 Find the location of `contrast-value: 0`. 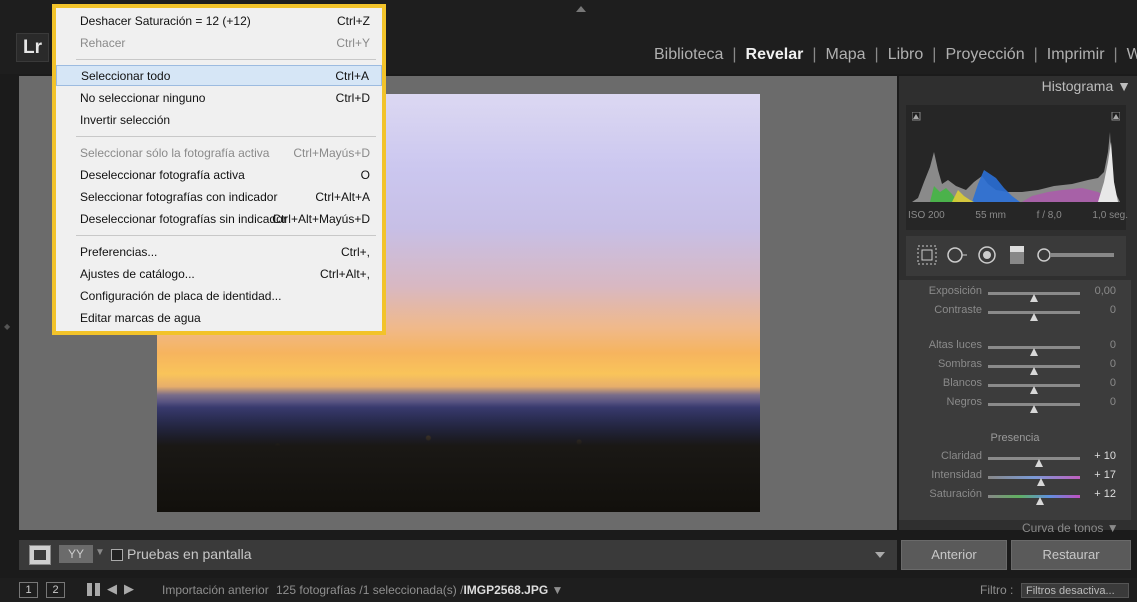

contrast-value: 0 is located at coordinates (1113, 310).